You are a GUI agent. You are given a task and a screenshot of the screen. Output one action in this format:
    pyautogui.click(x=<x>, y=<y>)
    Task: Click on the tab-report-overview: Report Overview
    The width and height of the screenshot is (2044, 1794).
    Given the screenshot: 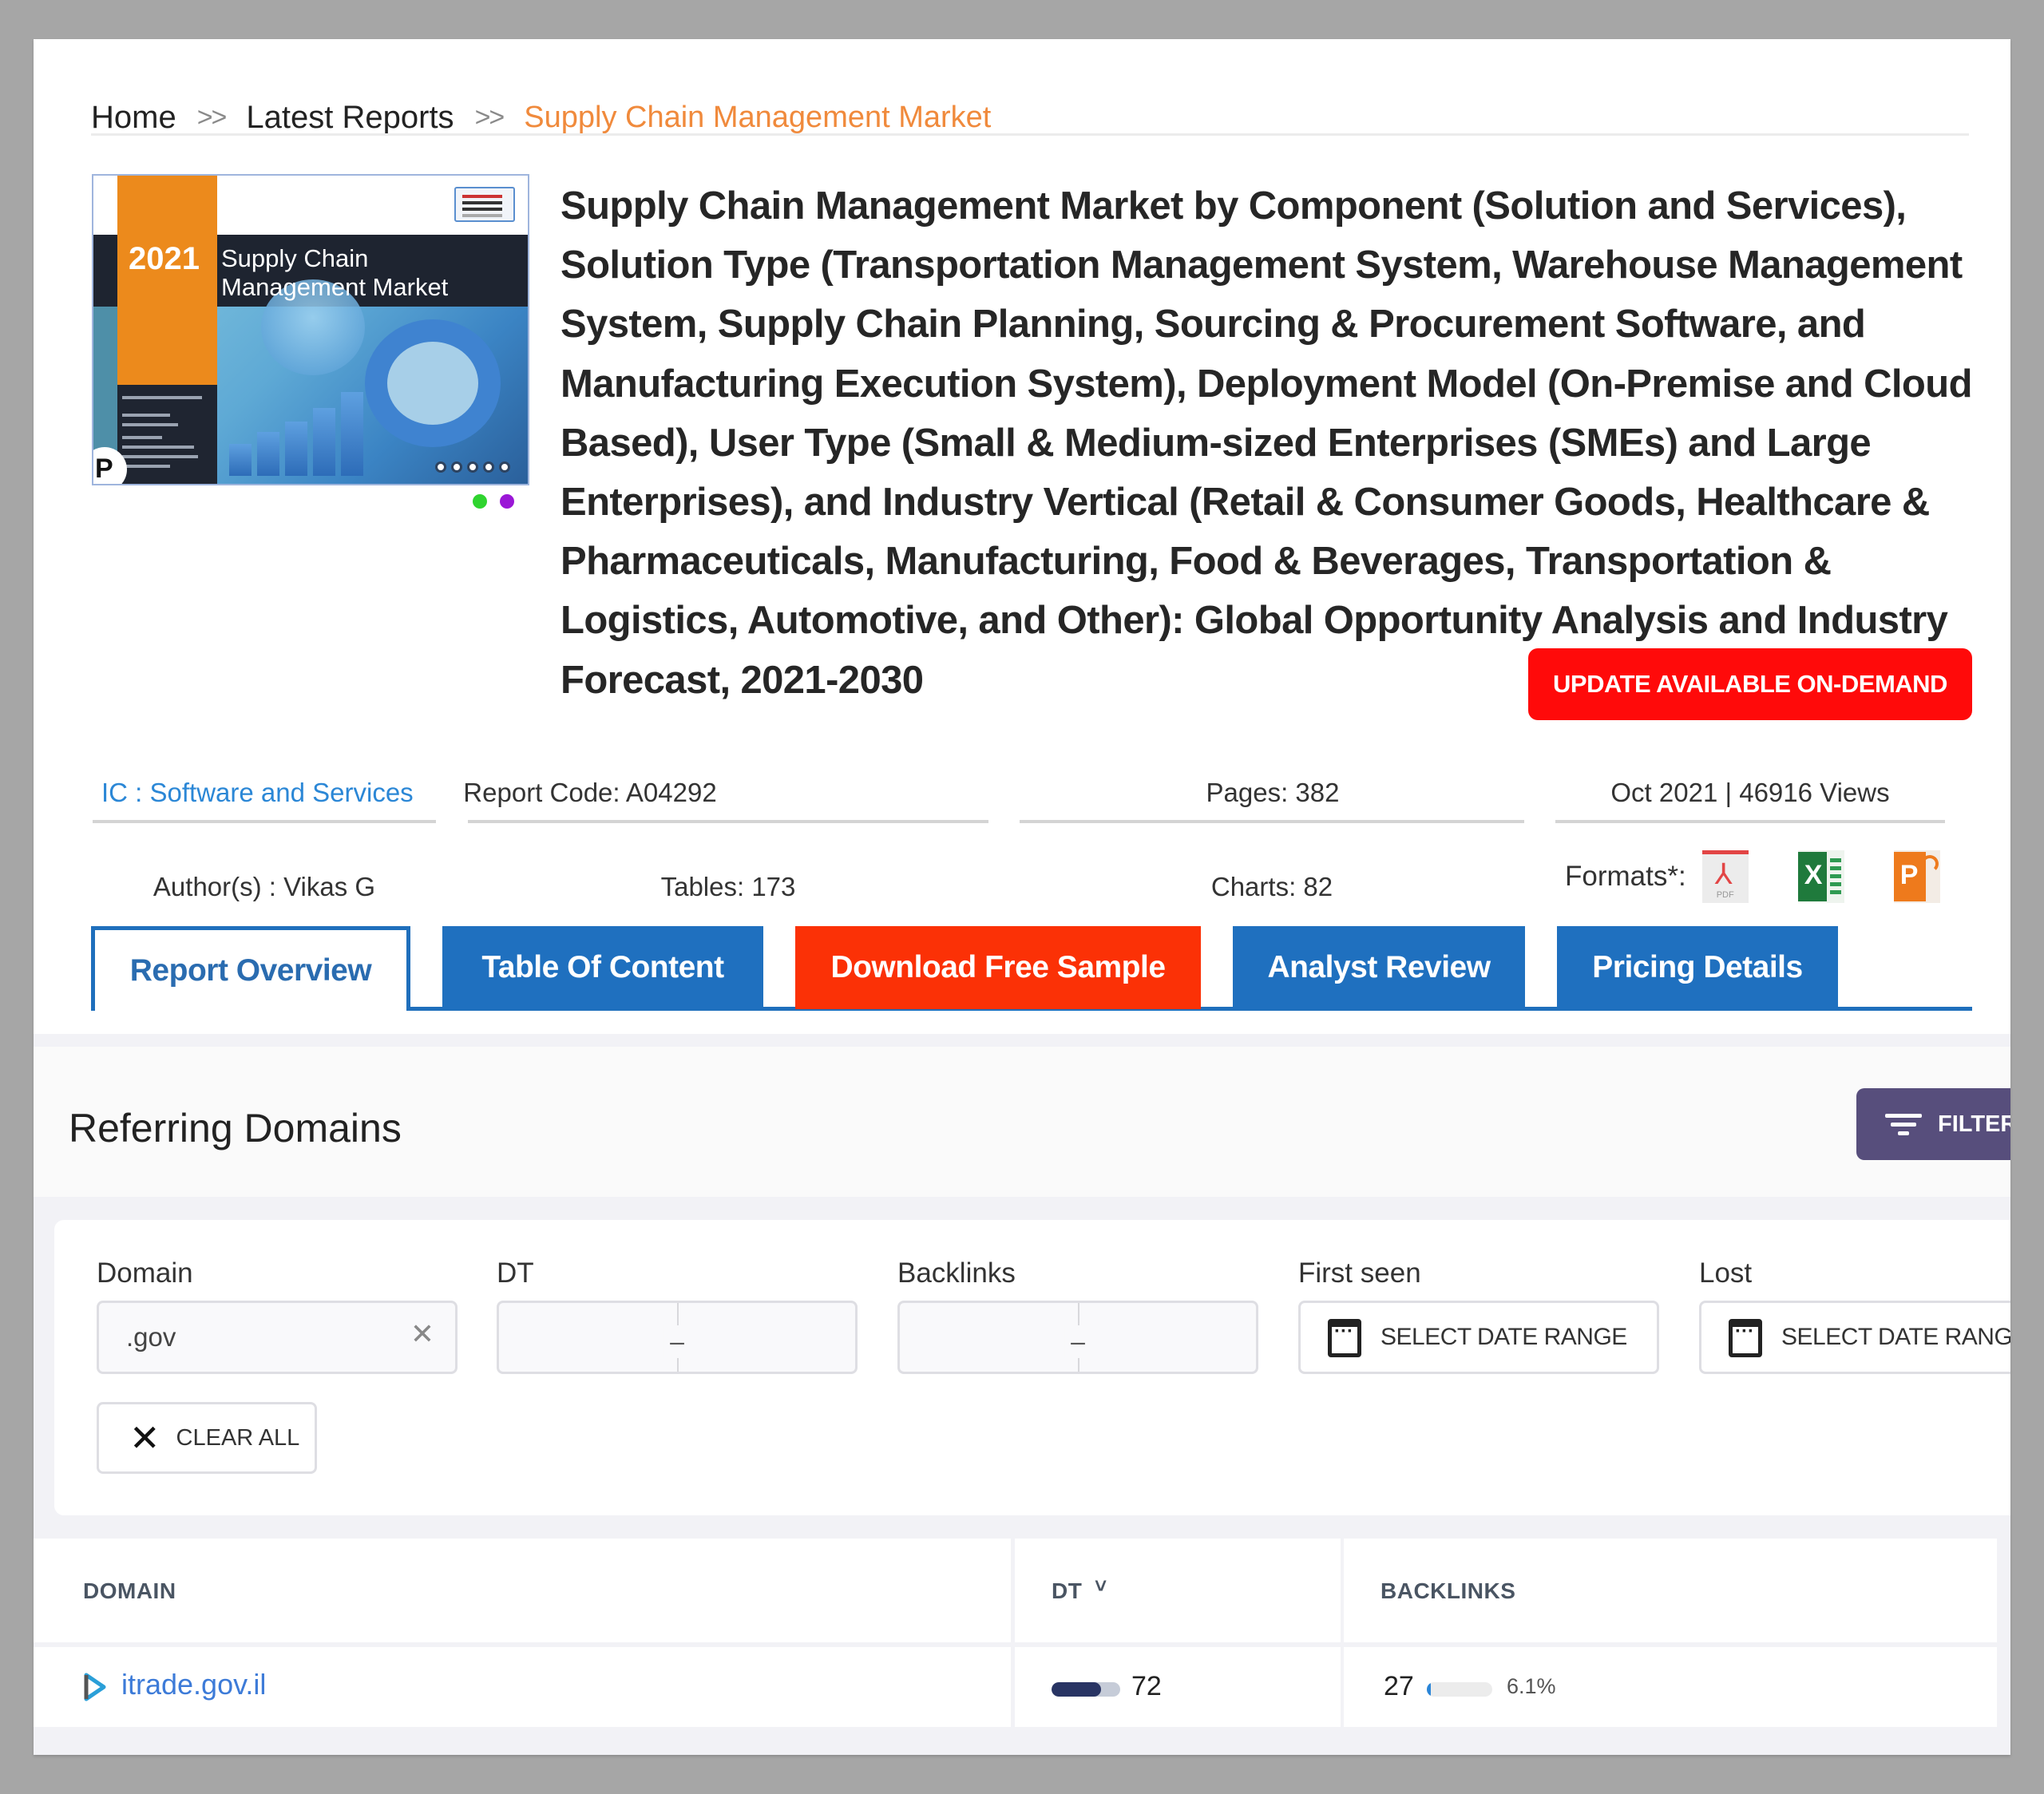 What is the action you would take?
    pyautogui.click(x=250, y=969)
    